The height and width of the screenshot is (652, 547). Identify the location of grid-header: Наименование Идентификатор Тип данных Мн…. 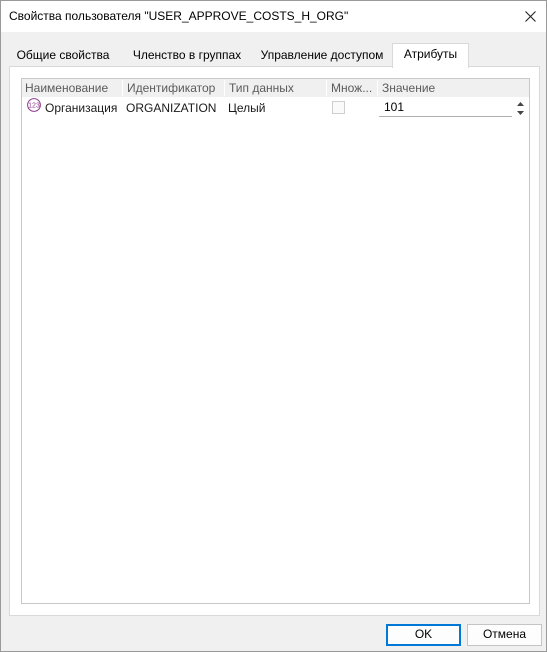
(275, 88).